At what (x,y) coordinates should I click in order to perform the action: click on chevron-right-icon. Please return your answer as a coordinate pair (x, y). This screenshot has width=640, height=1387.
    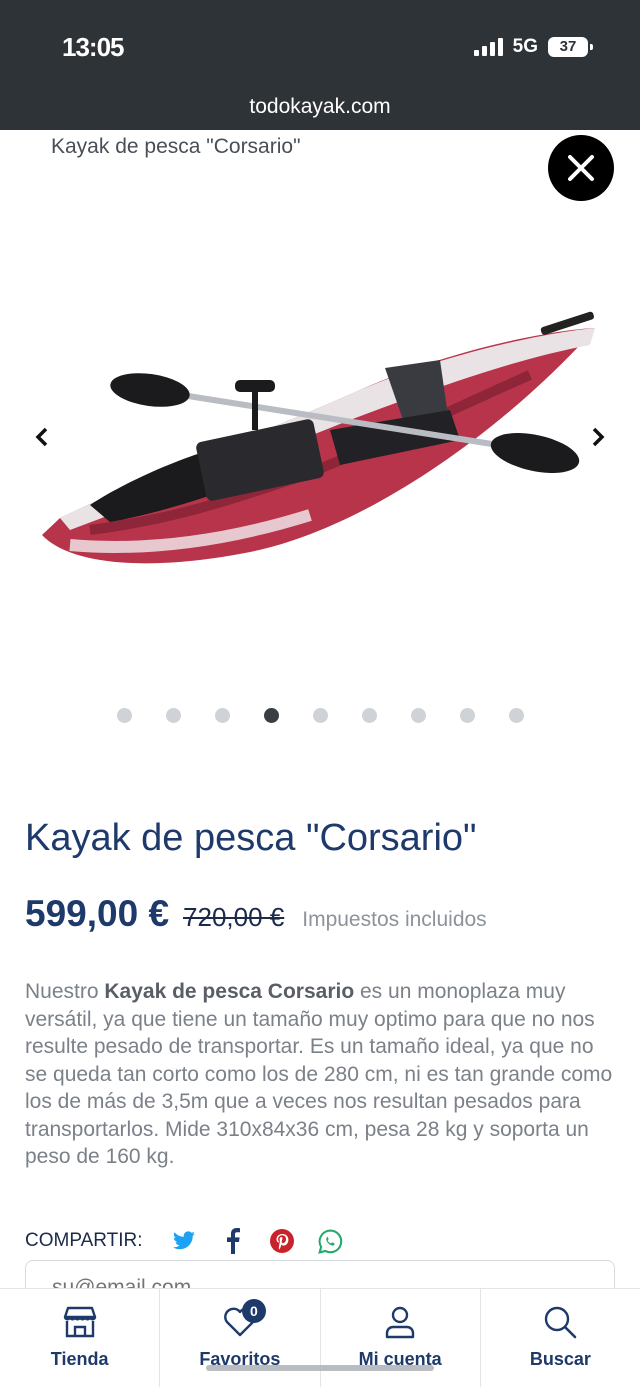
    Looking at the image, I should click on (598, 437).